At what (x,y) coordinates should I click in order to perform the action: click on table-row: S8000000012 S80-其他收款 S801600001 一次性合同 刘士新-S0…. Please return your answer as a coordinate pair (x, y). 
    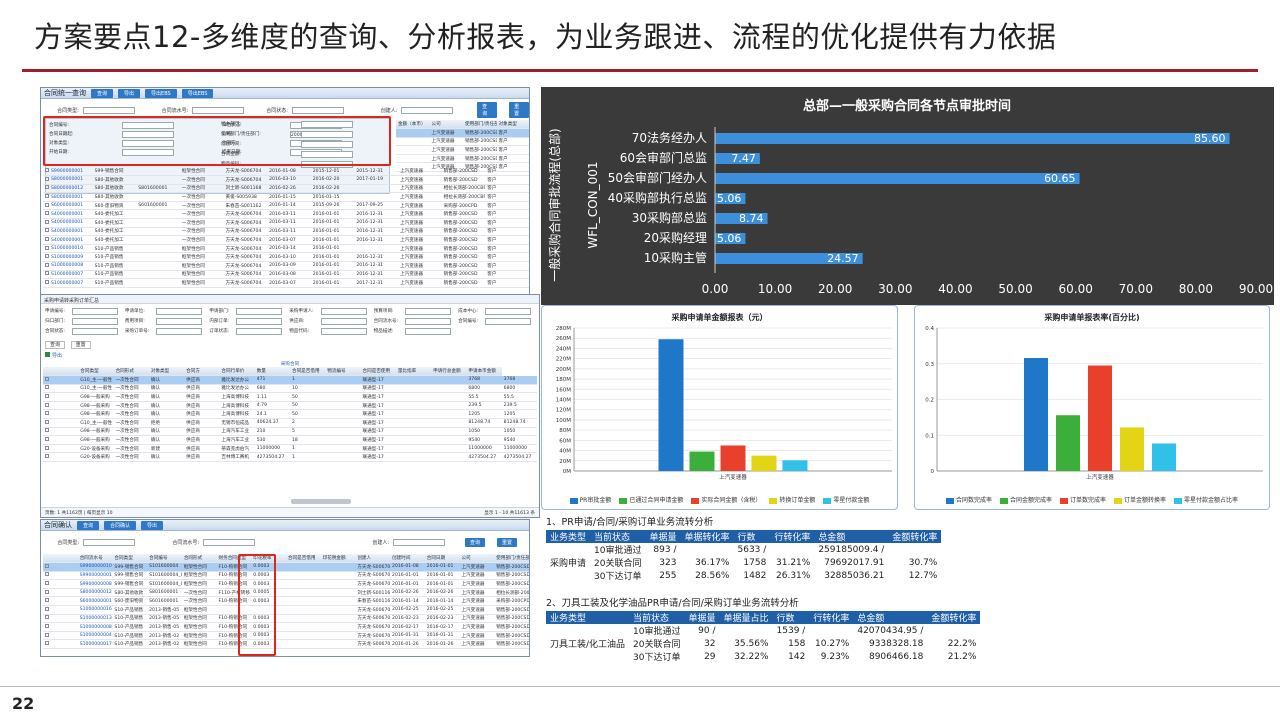
    Looking at the image, I should click on (286, 189).